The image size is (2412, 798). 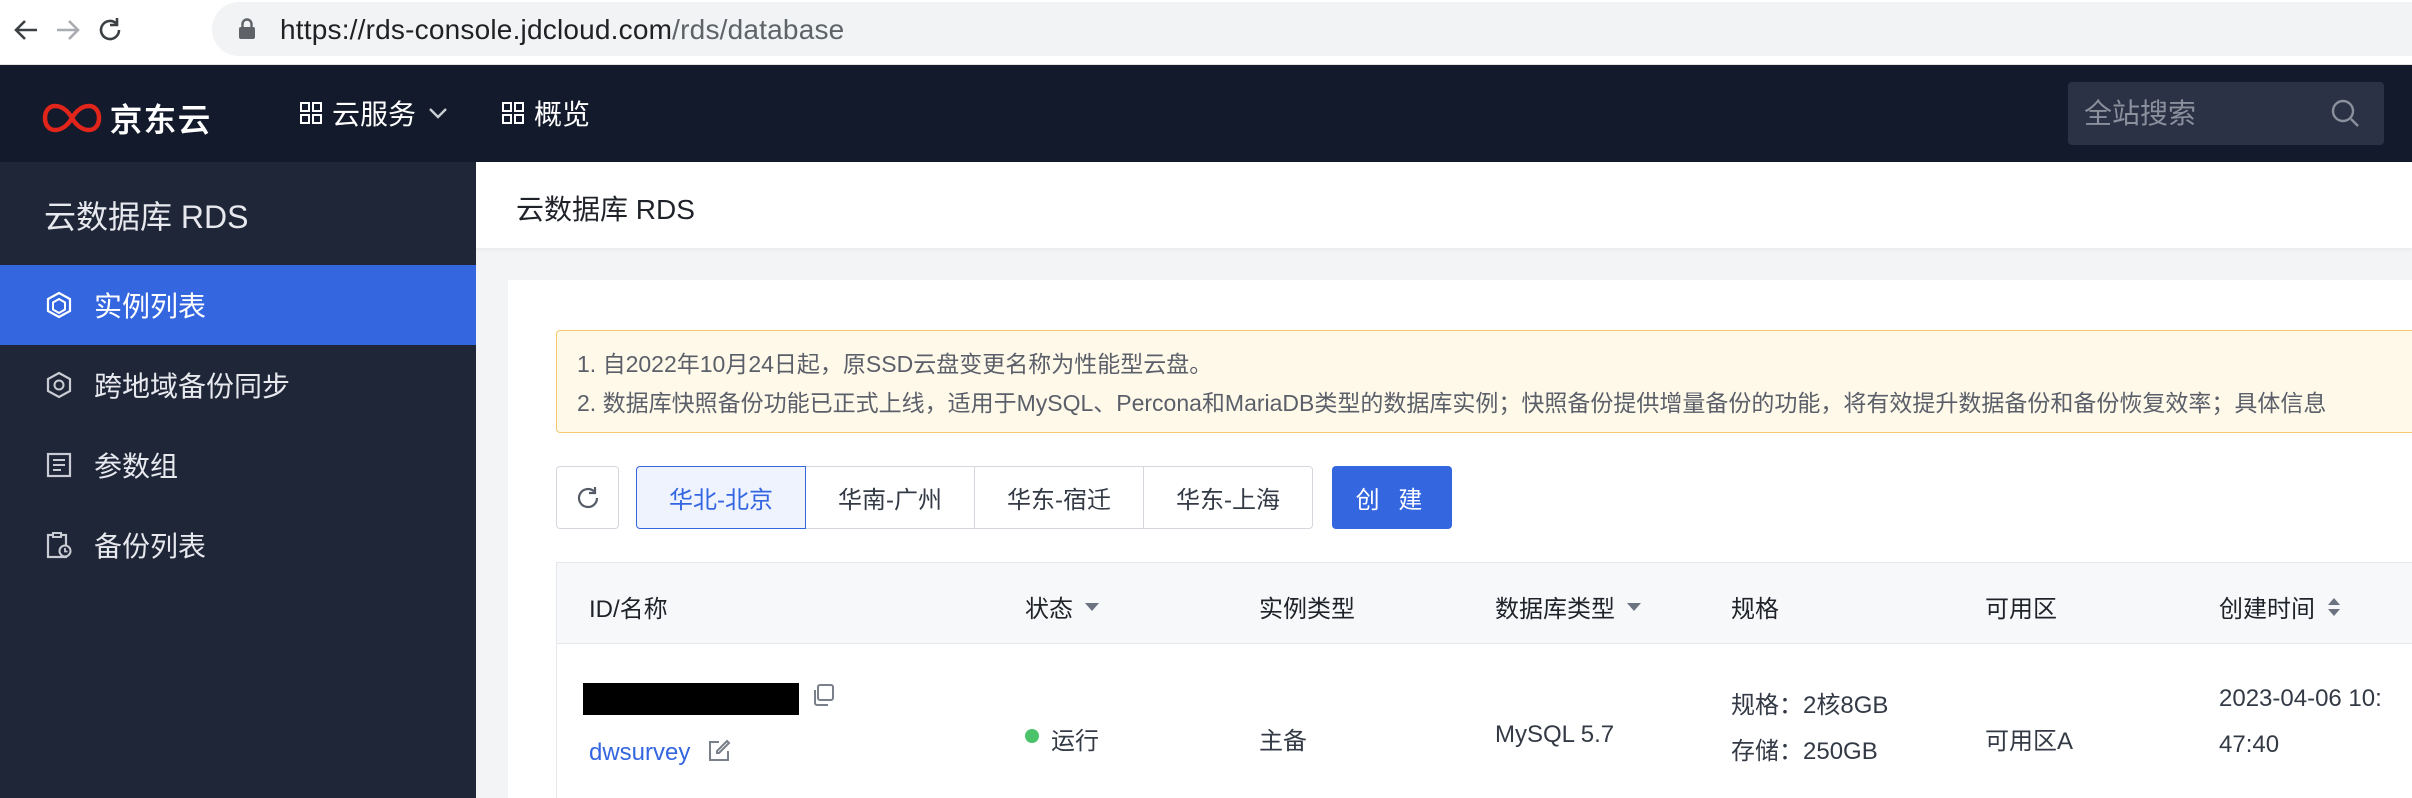 What do you see at coordinates (1228, 497) in the screenshot?
I see `tab-region-shanghai: 华东-上海` at bounding box center [1228, 497].